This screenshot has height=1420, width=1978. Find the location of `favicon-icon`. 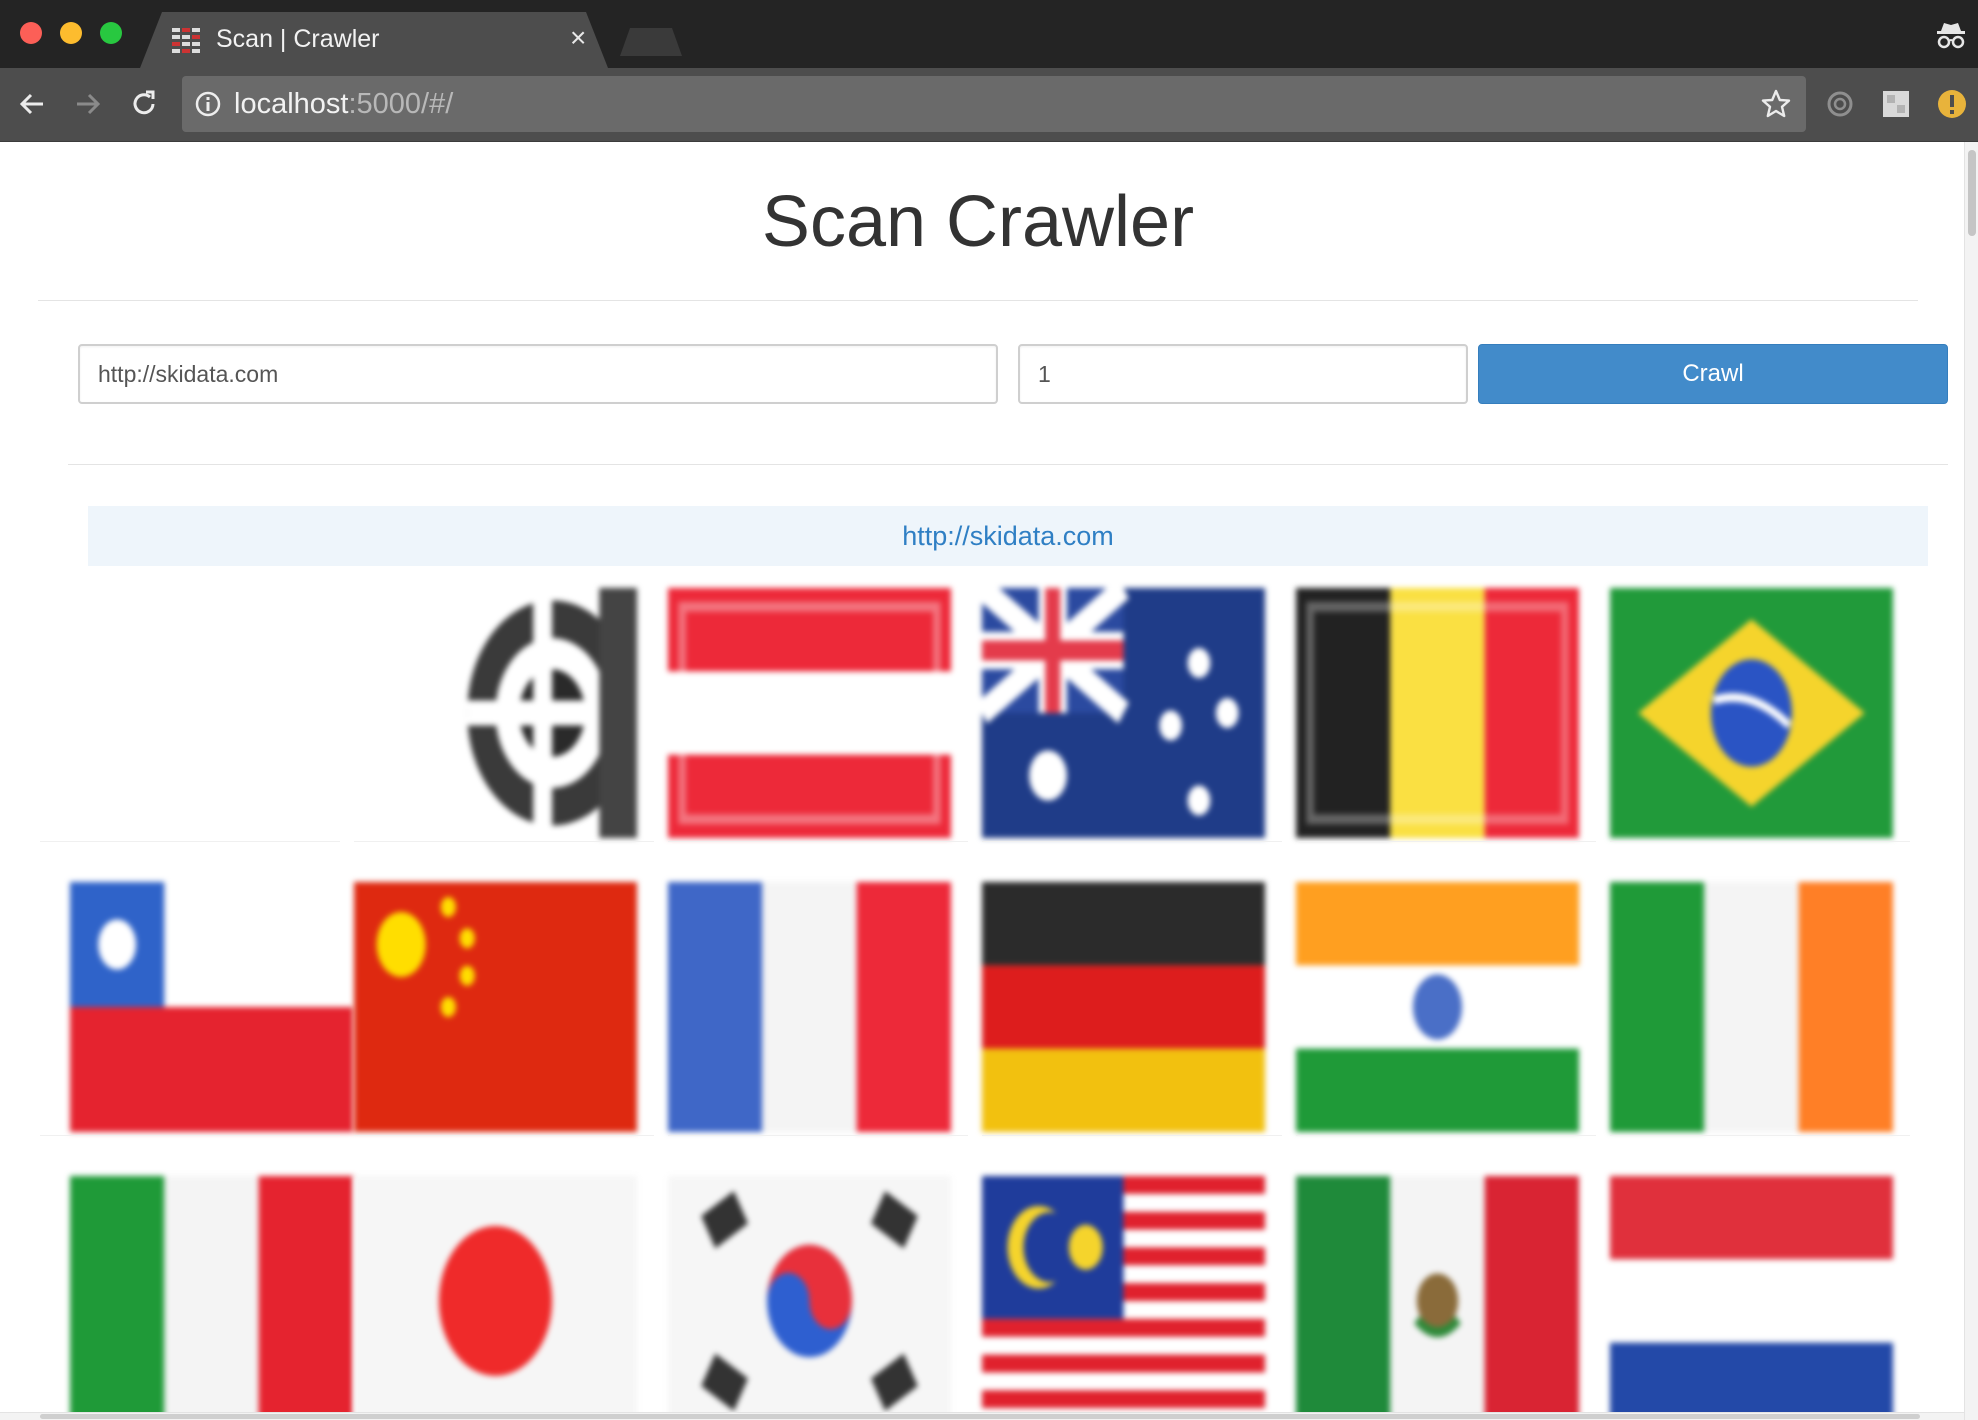

favicon-icon is located at coordinates (186, 40).